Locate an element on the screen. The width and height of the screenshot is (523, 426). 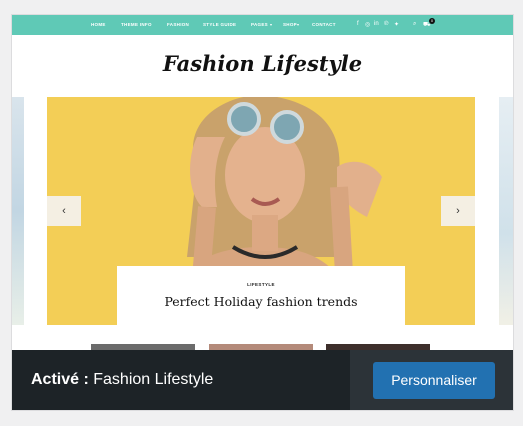
slide-category-tag: LIFESTYLE is located at coordinates (261, 284).